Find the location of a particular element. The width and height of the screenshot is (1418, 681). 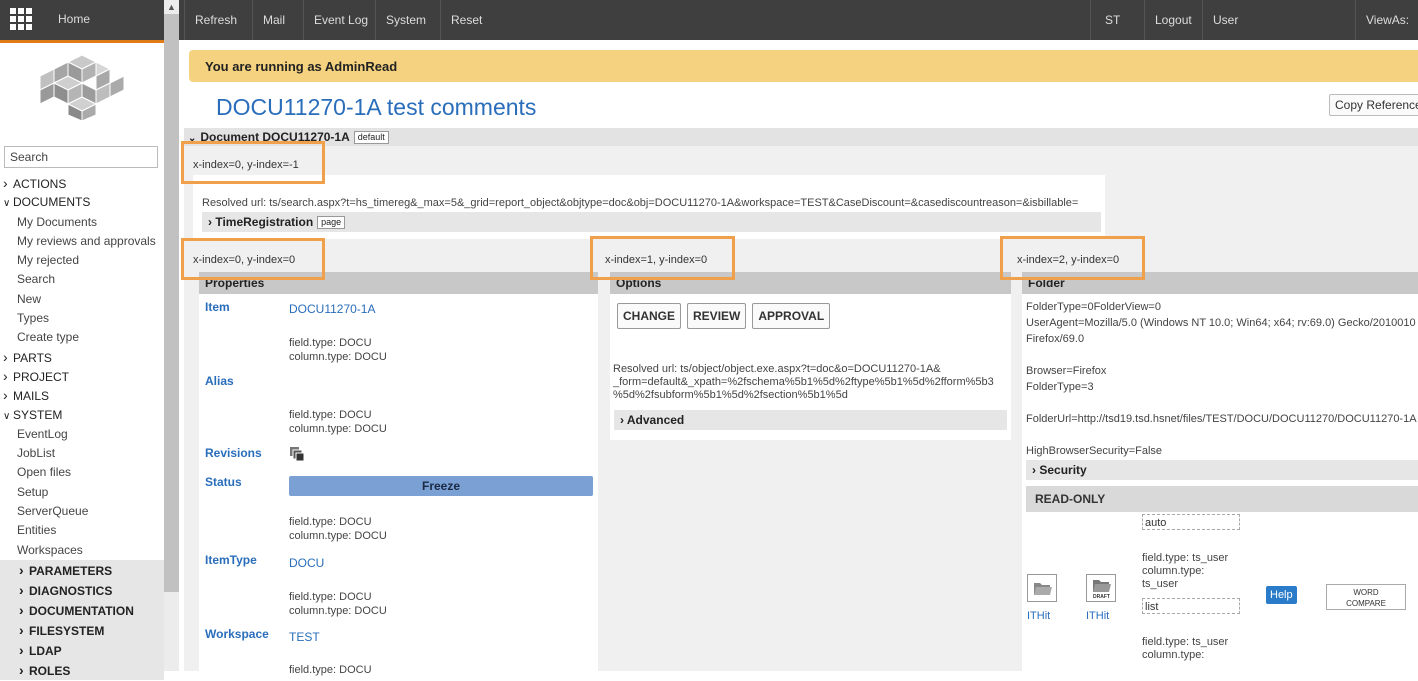

timeregistration-header: › TimeRegistration page is located at coordinates (651, 222).